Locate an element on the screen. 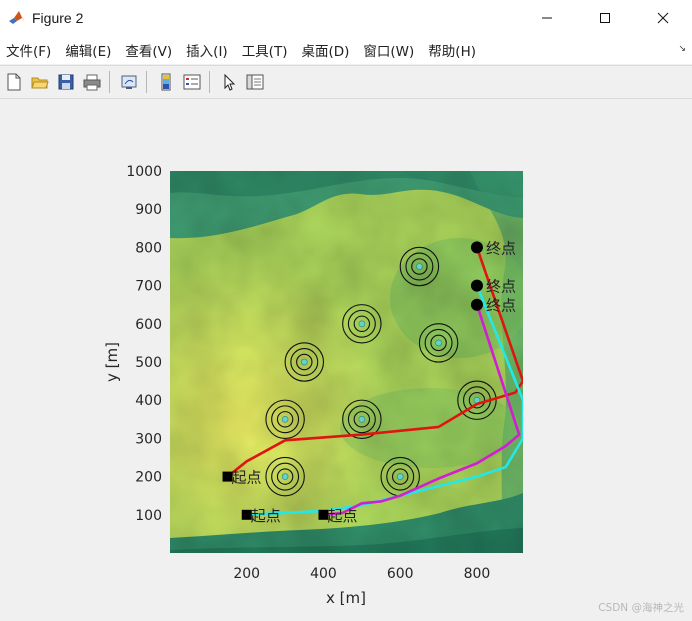 The width and height of the screenshot is (692, 621). menu-desktop: 桌面(D) is located at coordinates (325, 50).